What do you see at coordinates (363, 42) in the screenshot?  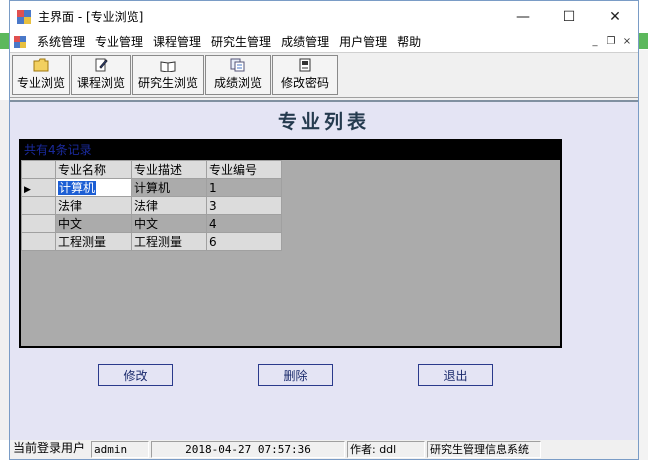 I see `menu-users: 用户管理` at bounding box center [363, 42].